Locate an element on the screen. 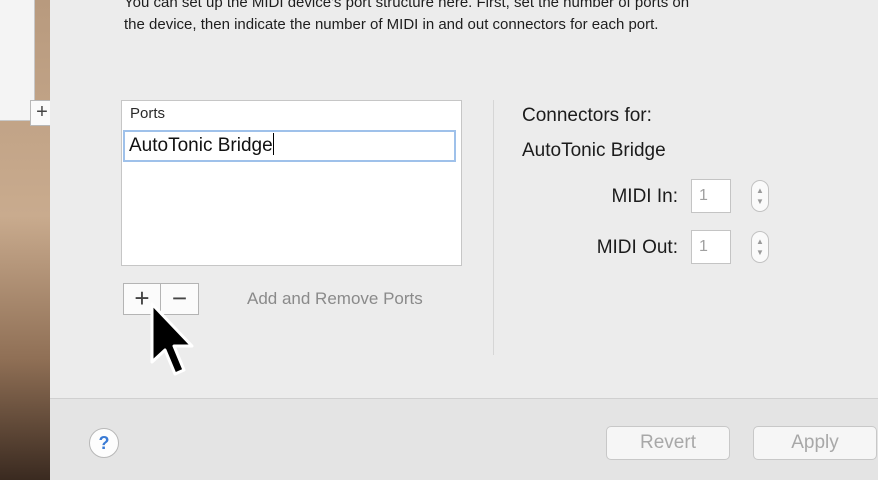 The width and height of the screenshot is (878, 480). ports-list: Ports AutoTonic Bridge is located at coordinates (291, 183).